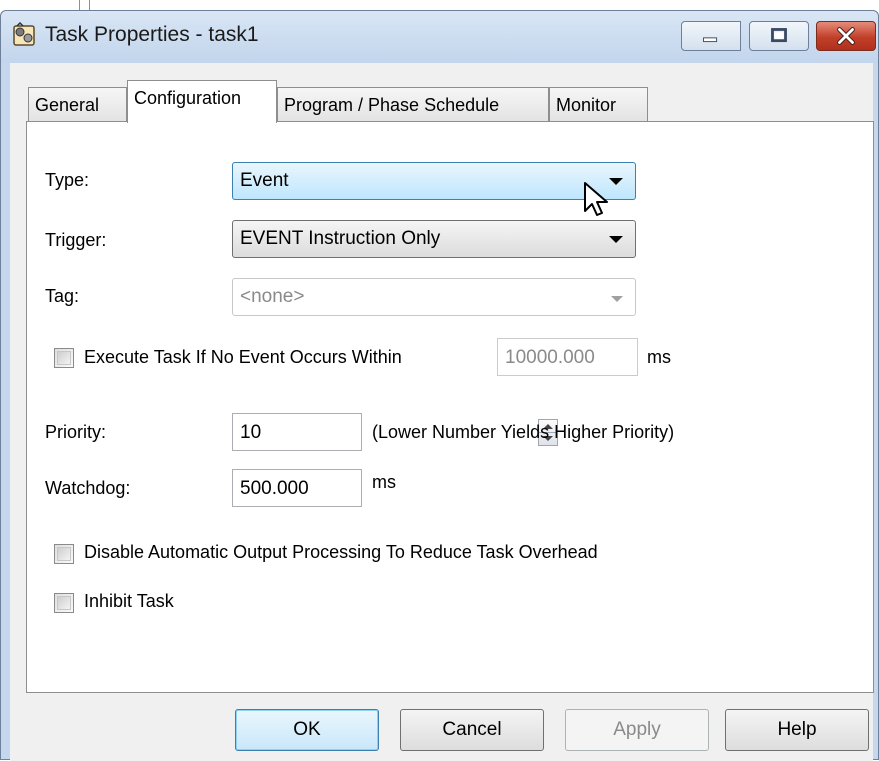 This screenshot has height=761, width=879. I want to click on help-button: Help, so click(797, 730).